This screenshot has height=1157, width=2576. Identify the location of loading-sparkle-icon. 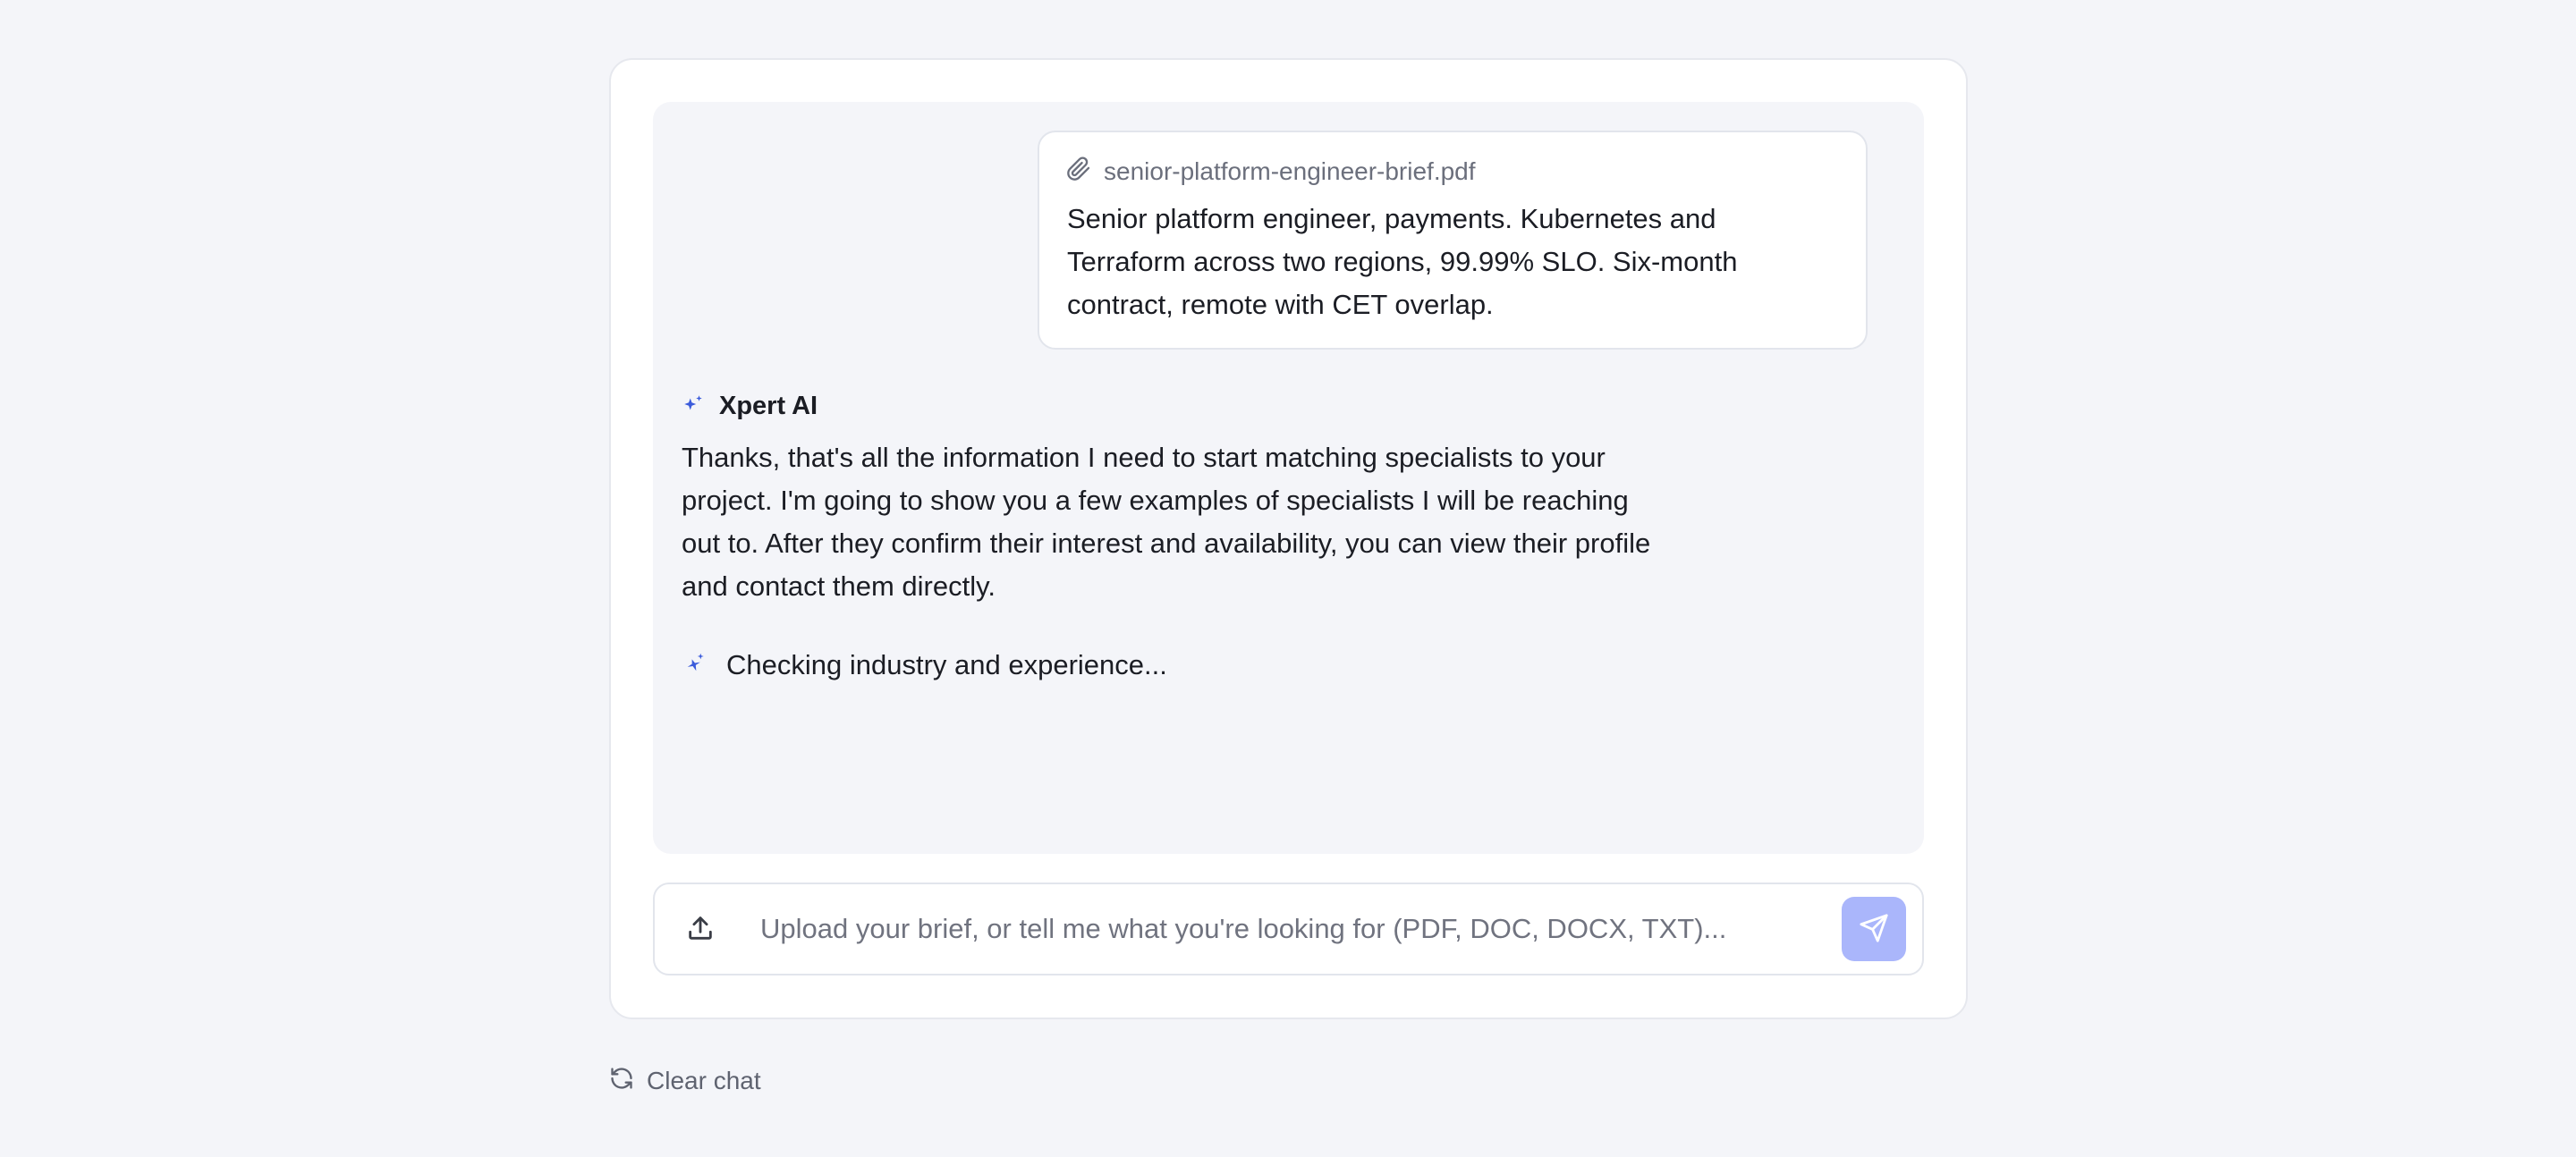
(695, 665).